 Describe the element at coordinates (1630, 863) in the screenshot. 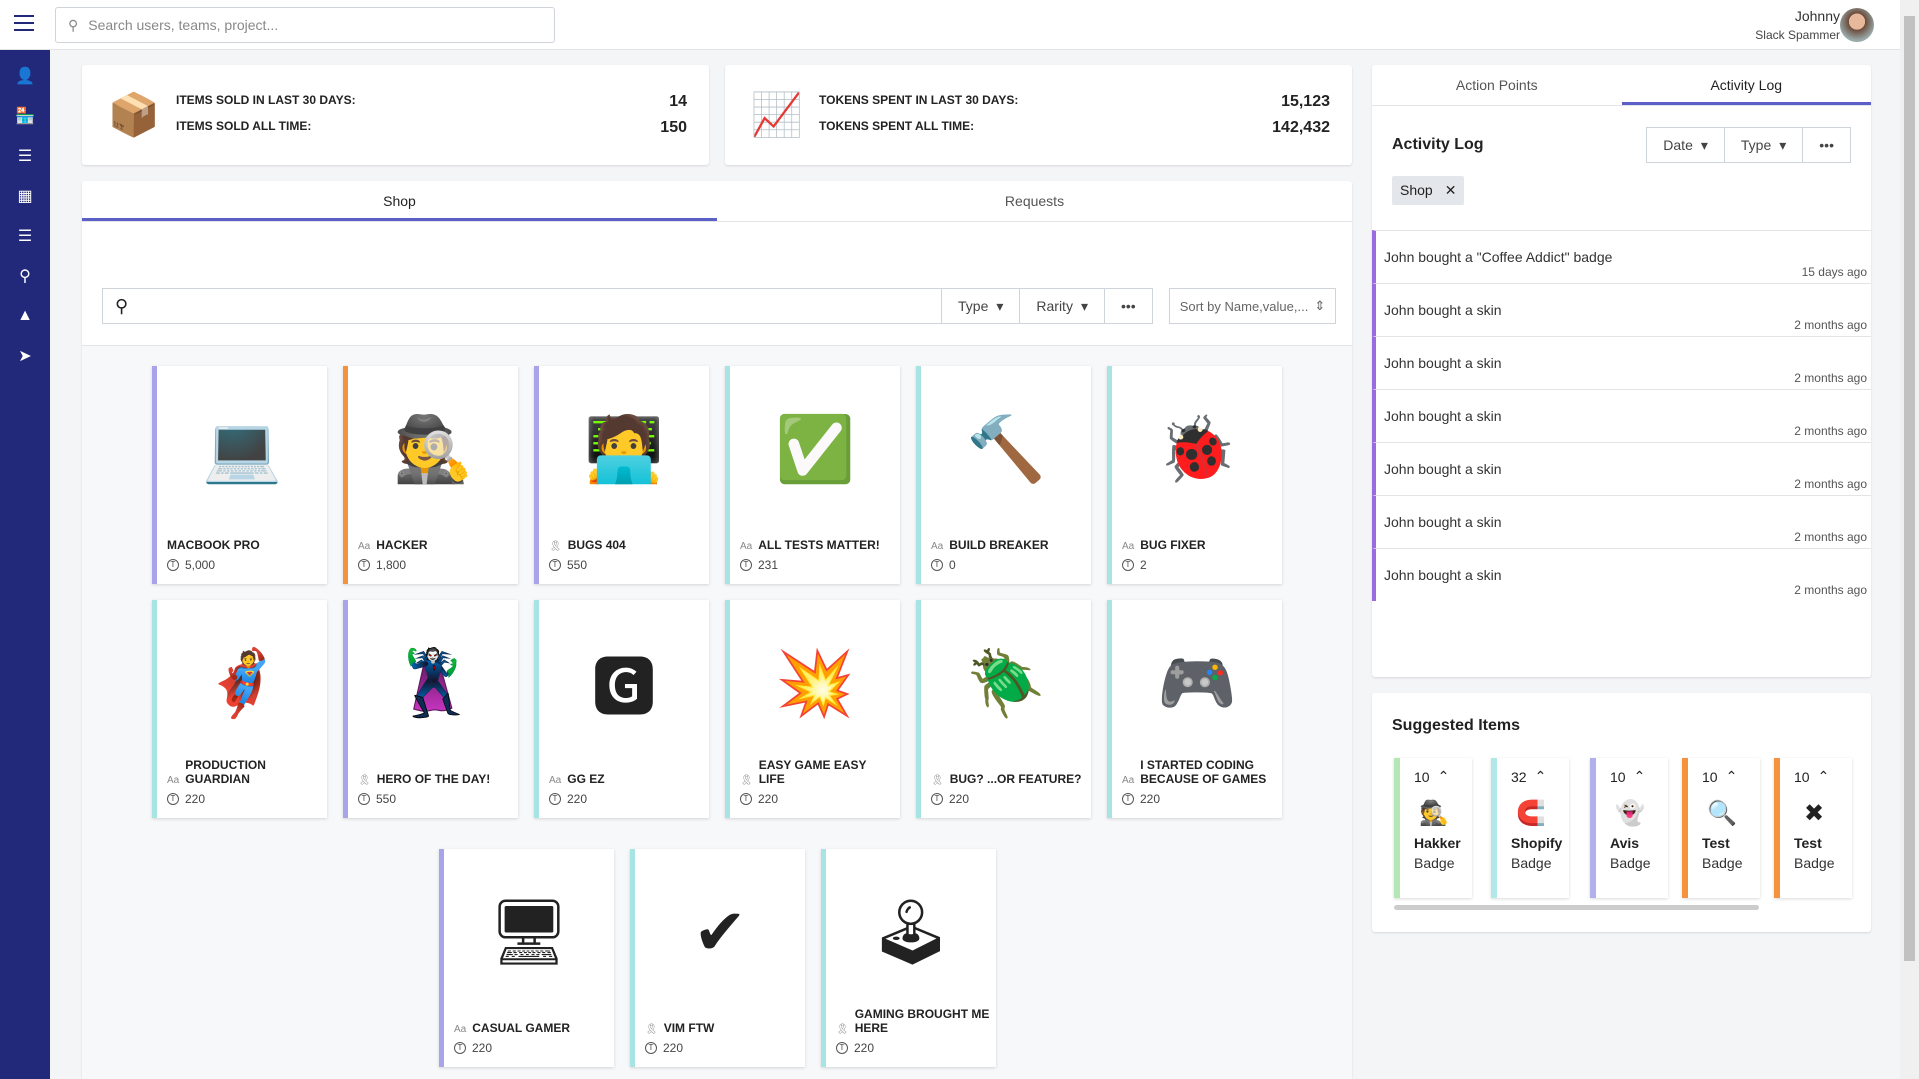

I see `item-kind: Badge` at that location.